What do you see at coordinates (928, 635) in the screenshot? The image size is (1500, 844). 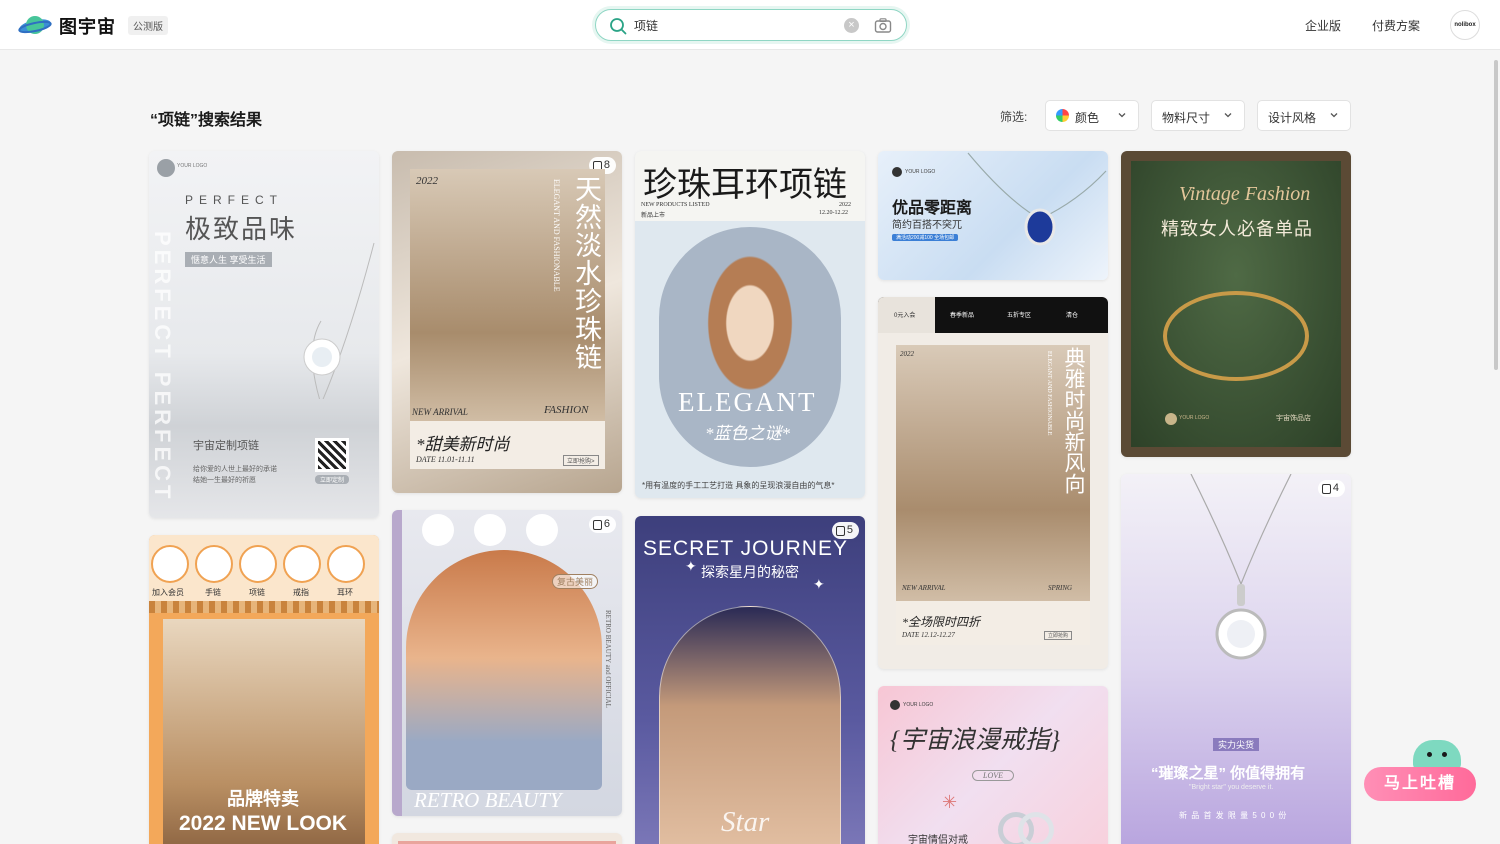 I see `product-date: DATE 12.12-12.27` at bounding box center [928, 635].